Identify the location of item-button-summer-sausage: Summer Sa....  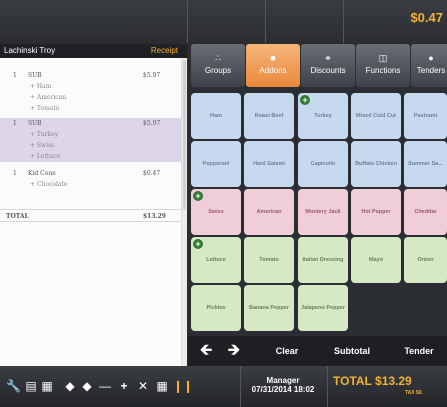
(425, 164).